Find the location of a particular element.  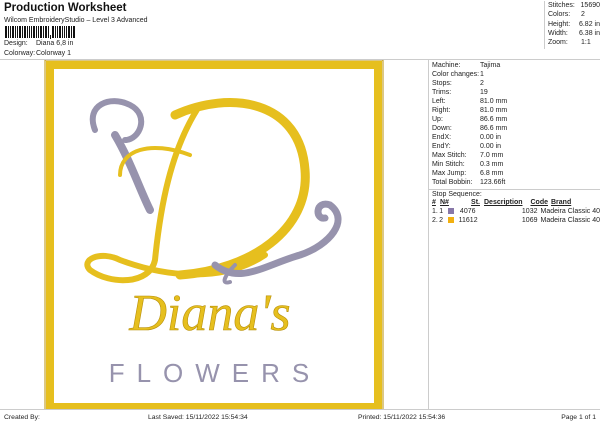

stat-row: Width: 6.38 in is located at coordinates (574, 33).